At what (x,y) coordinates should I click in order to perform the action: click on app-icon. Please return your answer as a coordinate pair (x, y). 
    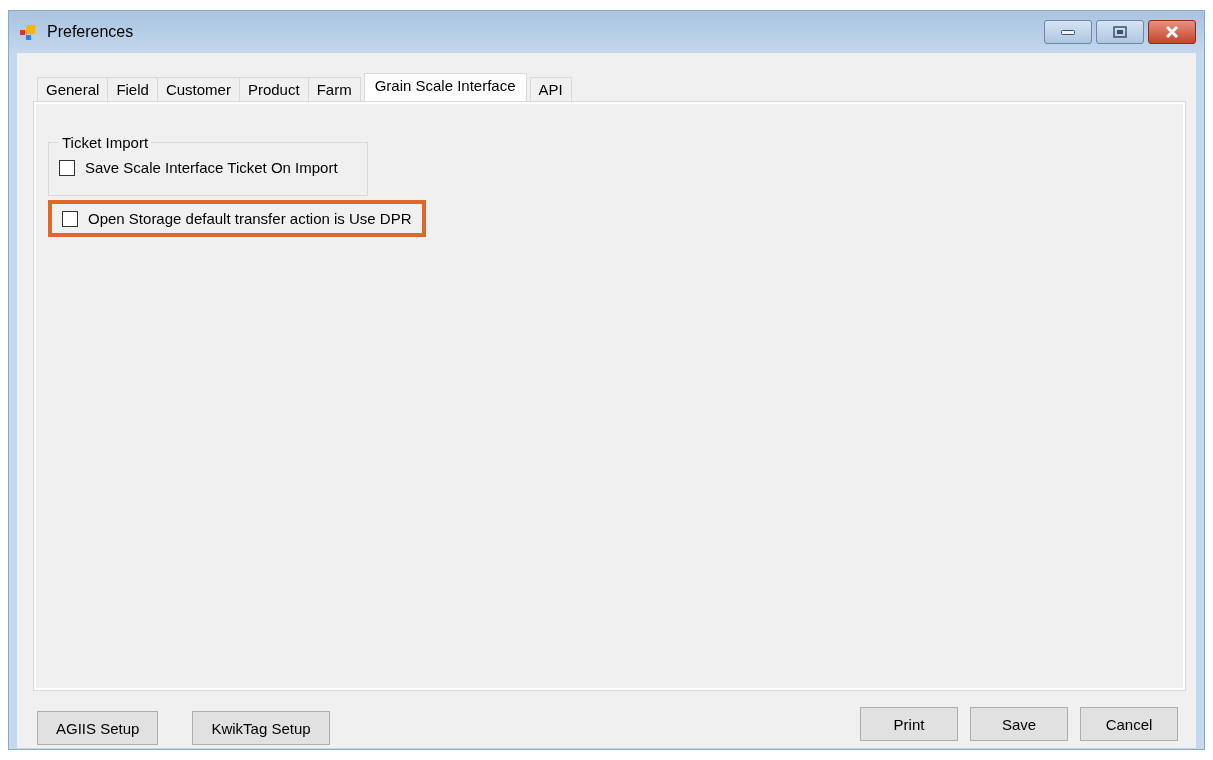
    Looking at the image, I should click on (28, 32).